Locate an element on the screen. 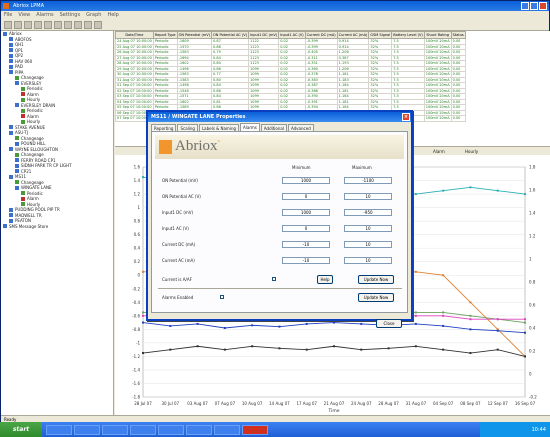 This screenshot has height=437, width=550. help-icon is located at coordinates (98, 25).